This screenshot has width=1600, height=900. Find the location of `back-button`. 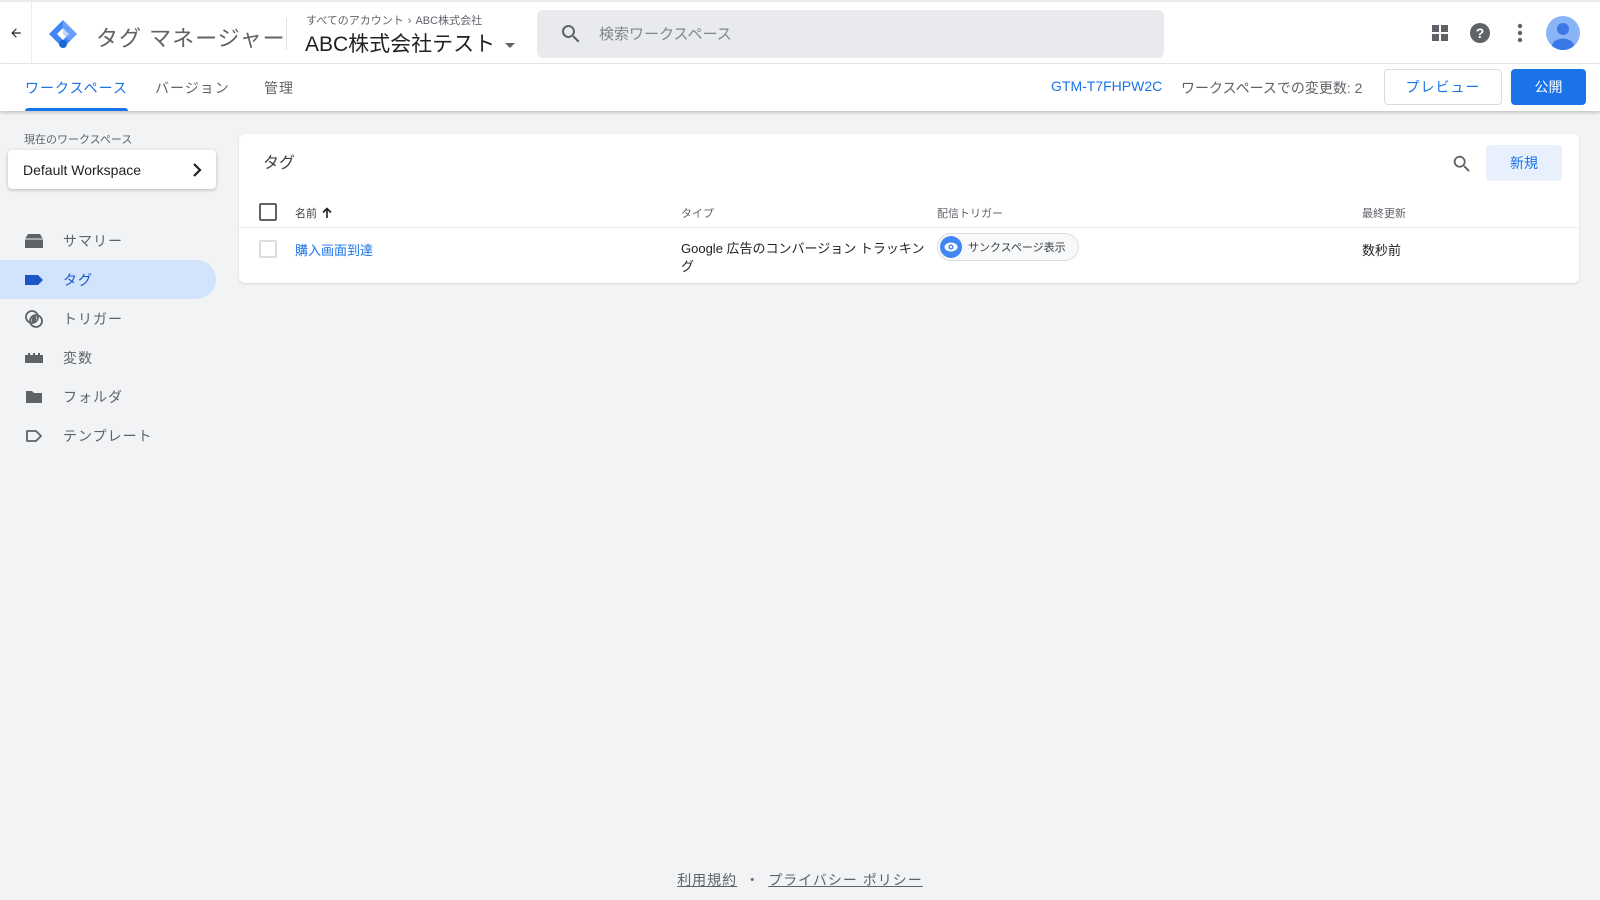

back-button is located at coordinates (16, 33).